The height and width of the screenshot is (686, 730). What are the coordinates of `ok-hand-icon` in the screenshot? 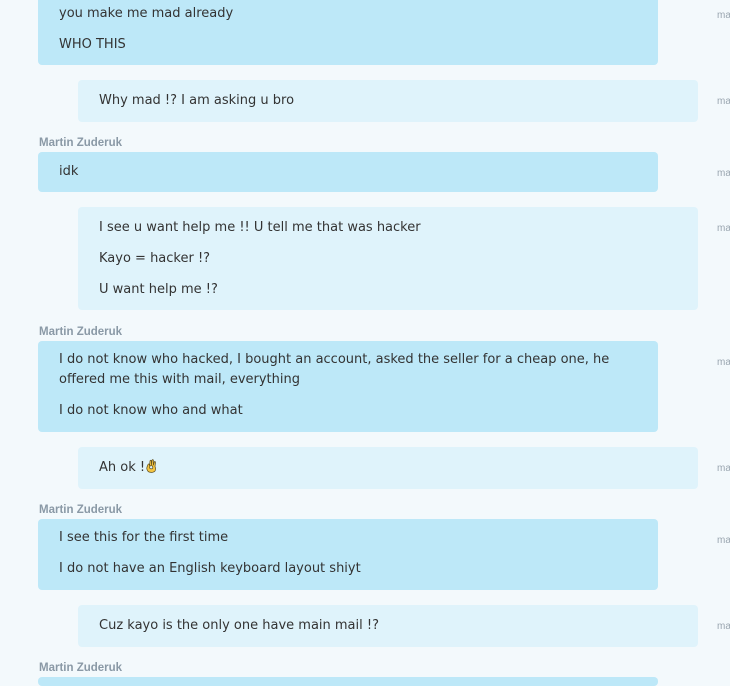 It's located at (151, 466).